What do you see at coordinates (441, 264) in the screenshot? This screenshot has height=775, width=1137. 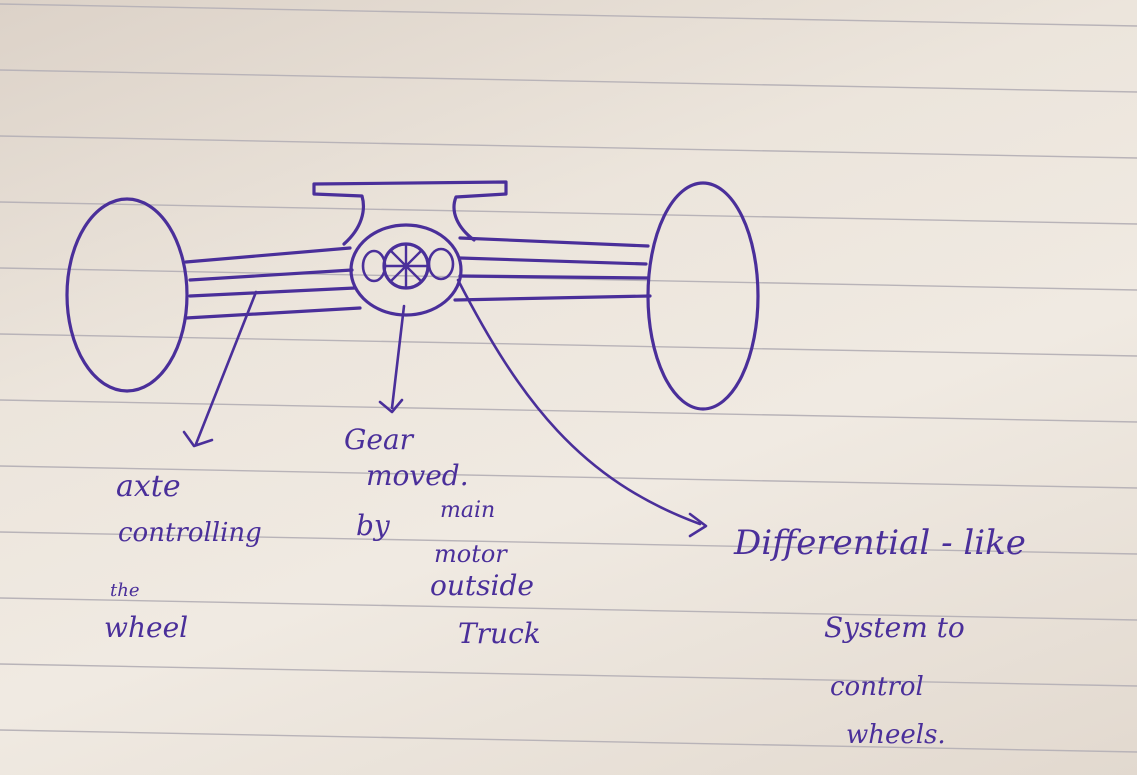 I see `right-pinion` at bounding box center [441, 264].